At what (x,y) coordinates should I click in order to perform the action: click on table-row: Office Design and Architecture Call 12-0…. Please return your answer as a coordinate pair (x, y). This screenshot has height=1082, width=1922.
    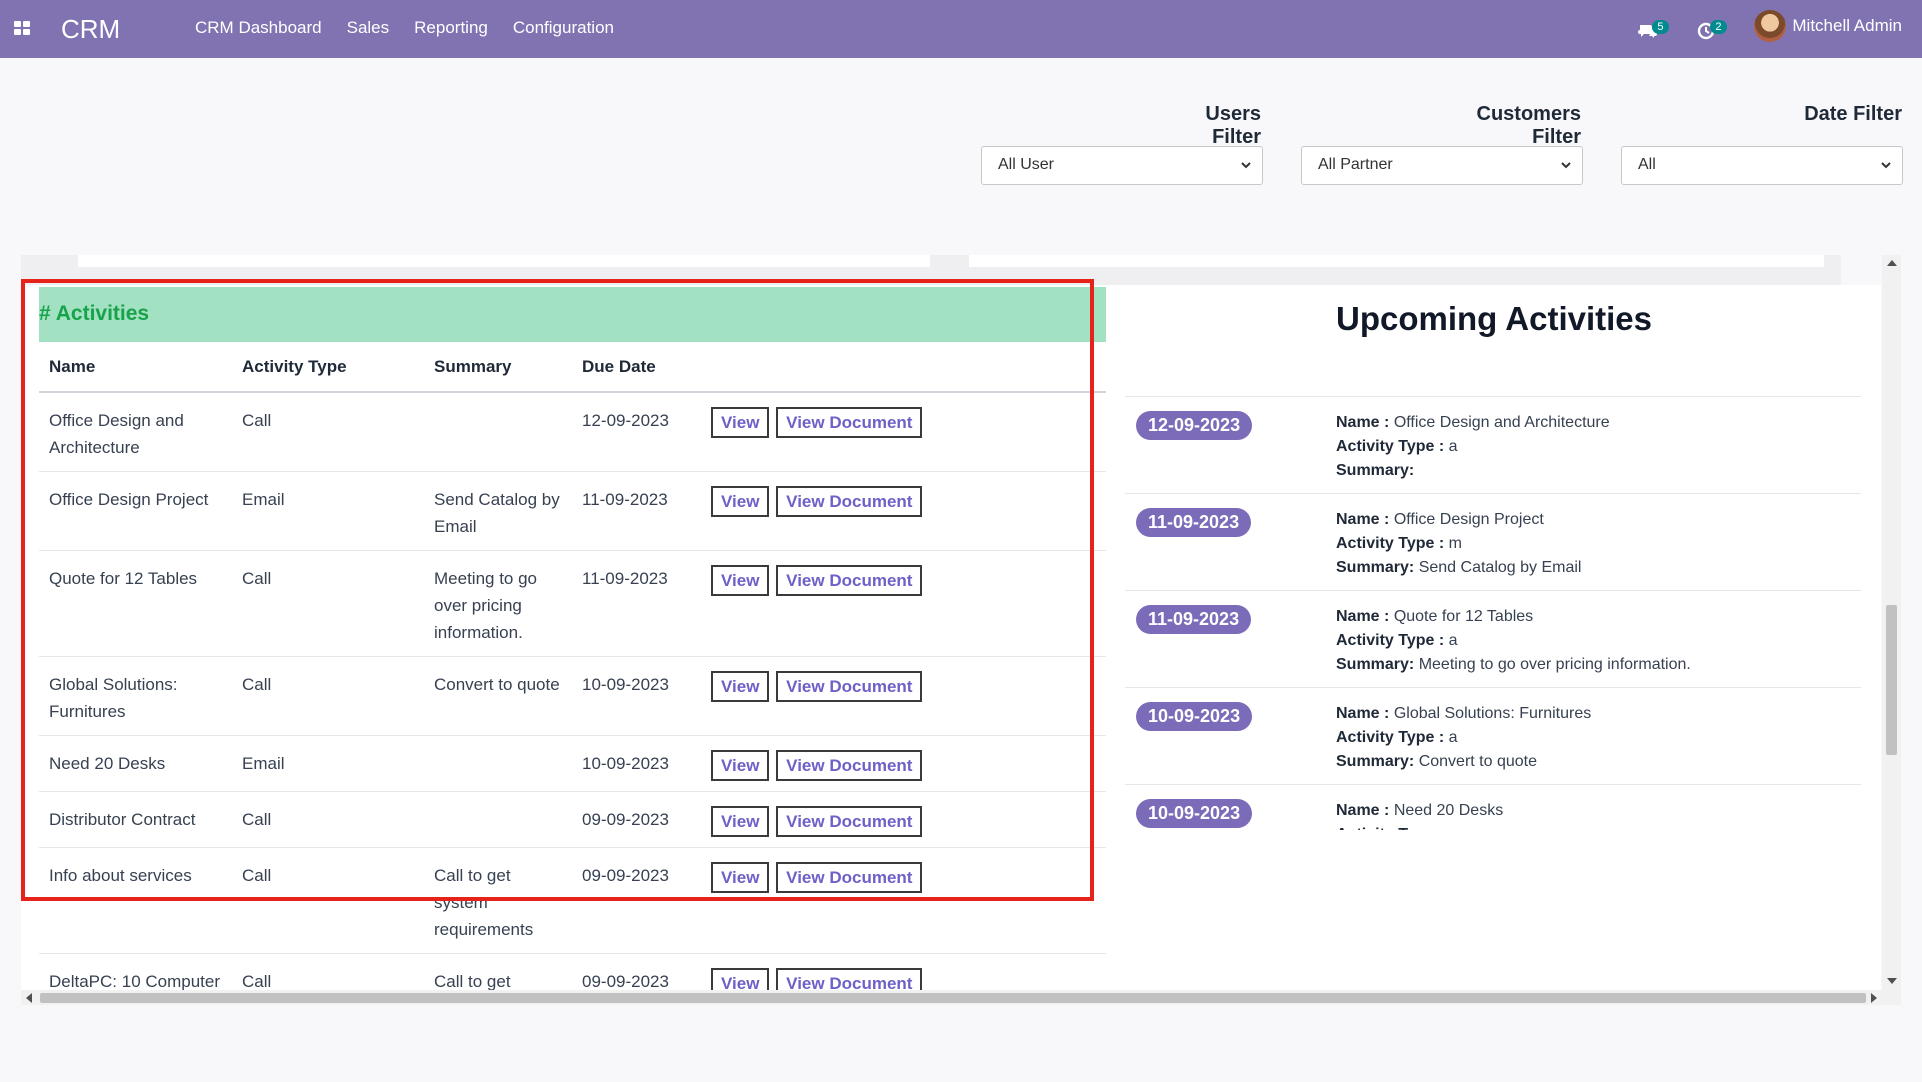
    Looking at the image, I should click on (572, 432).